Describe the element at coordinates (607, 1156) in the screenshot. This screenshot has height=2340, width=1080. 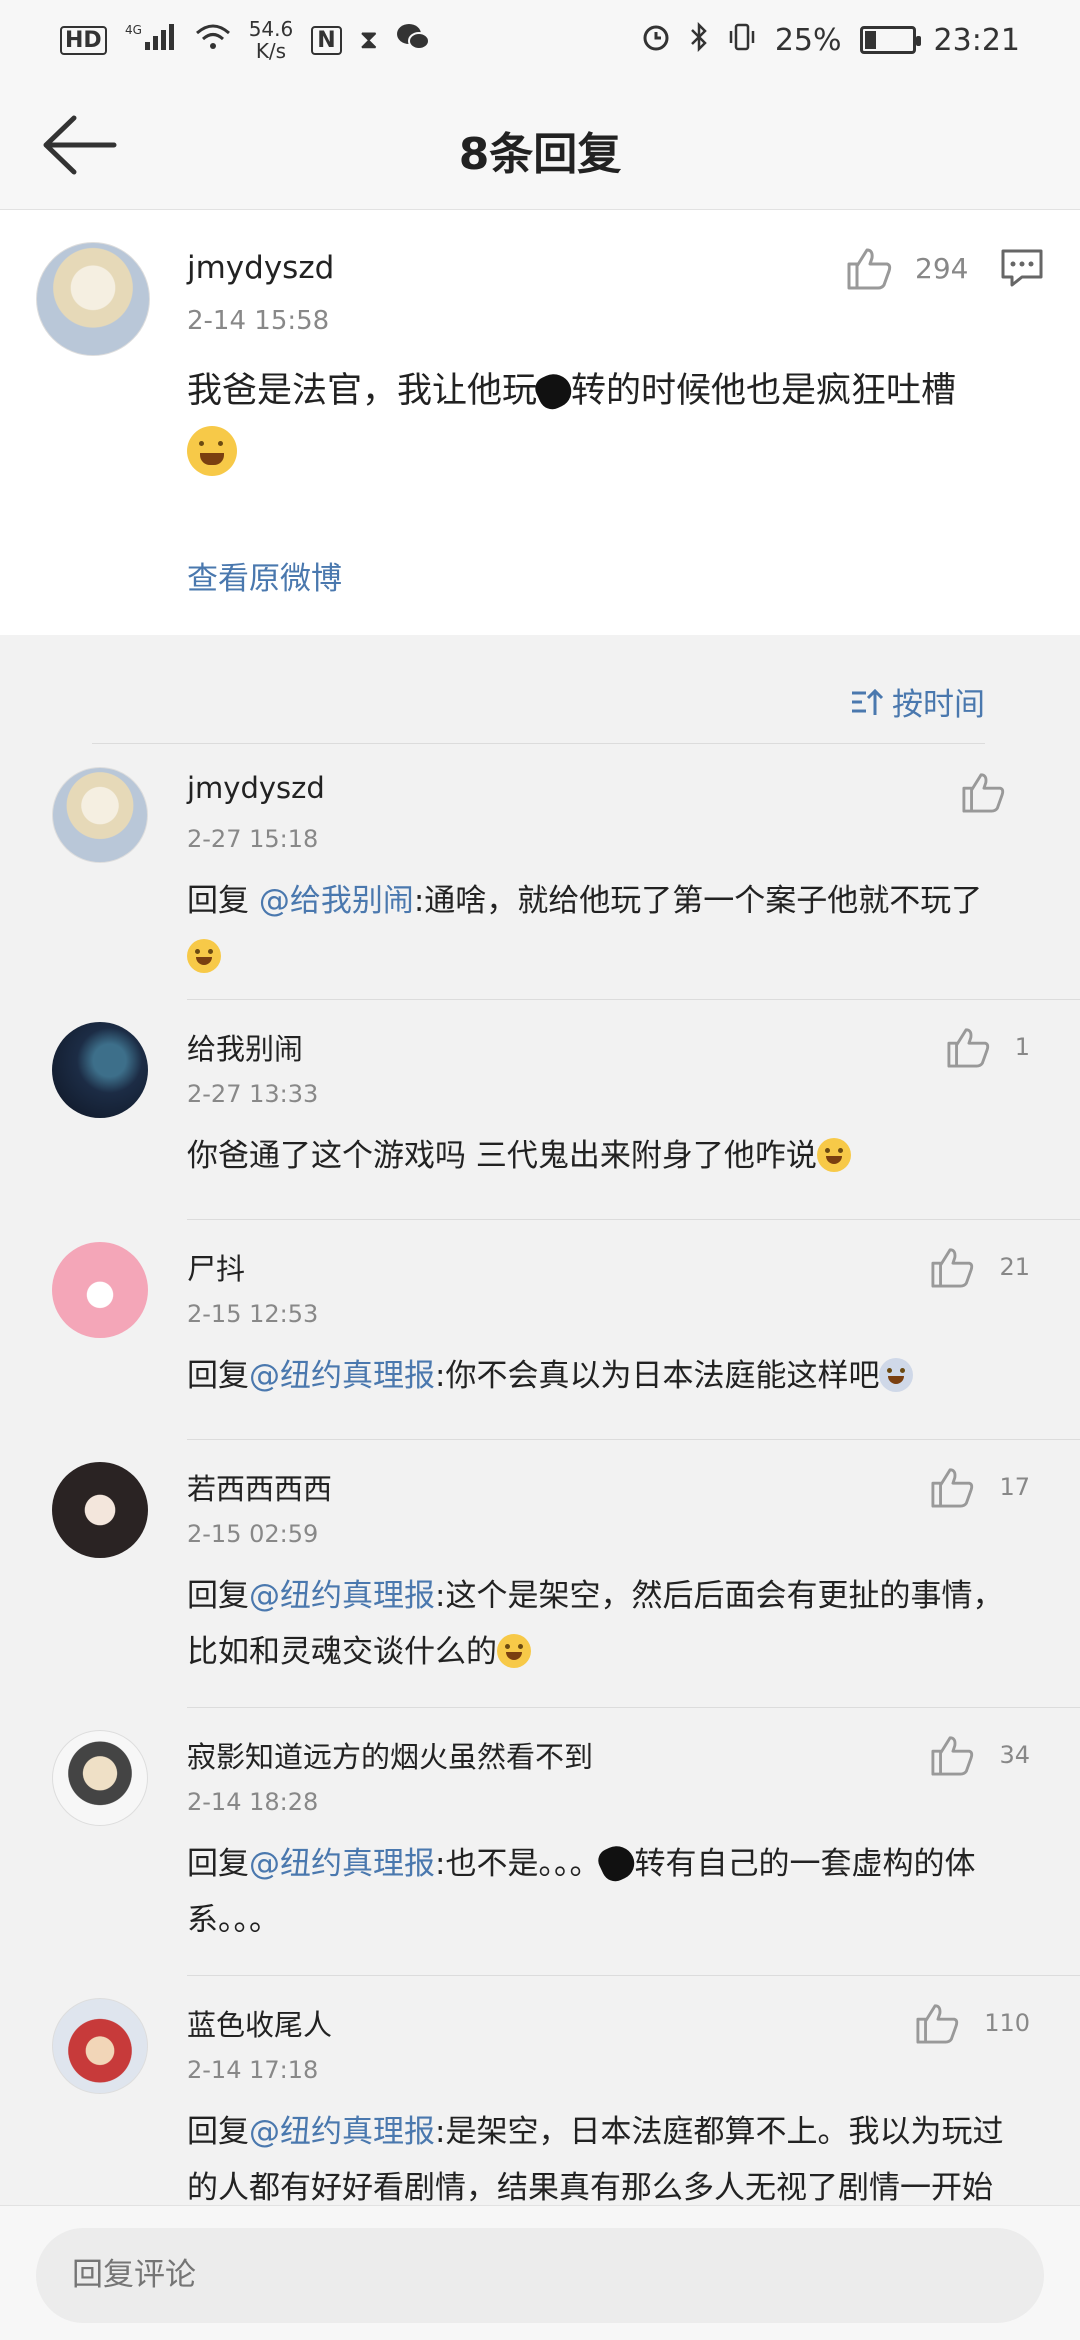
I see `reply-text: 你爸通了这个游戏吗 三代鬼出来附身了他咋说` at that location.